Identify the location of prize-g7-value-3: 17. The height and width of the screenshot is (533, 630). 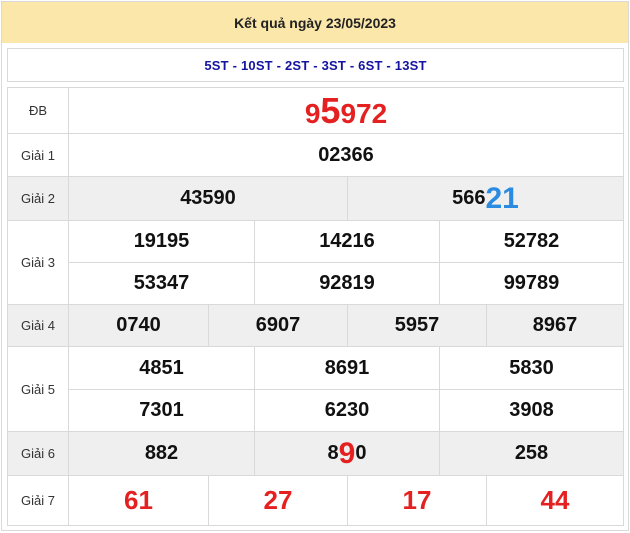
(417, 500).